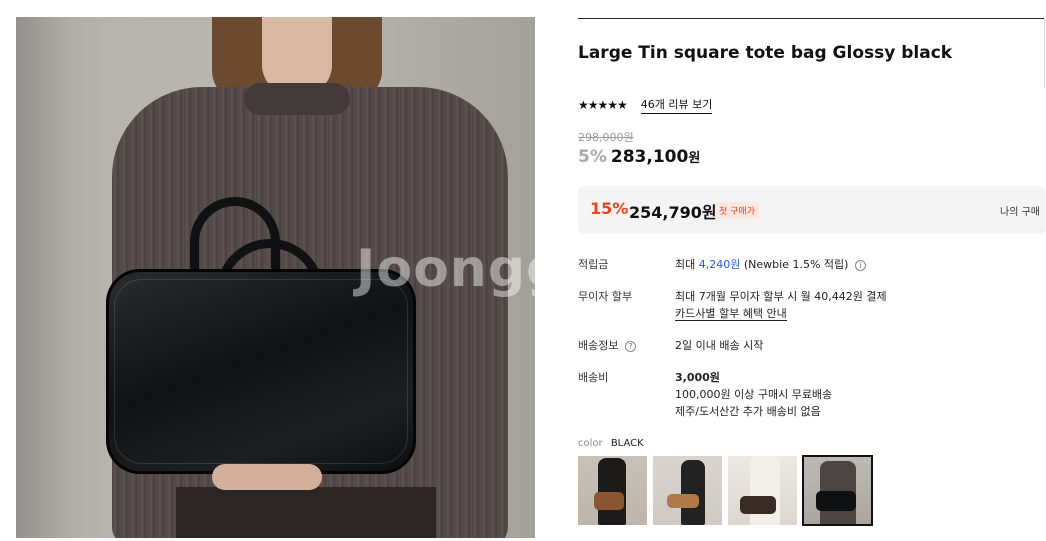  Describe the element at coordinates (860, 265) in the screenshot. I see `info-circle-icon: i` at that location.